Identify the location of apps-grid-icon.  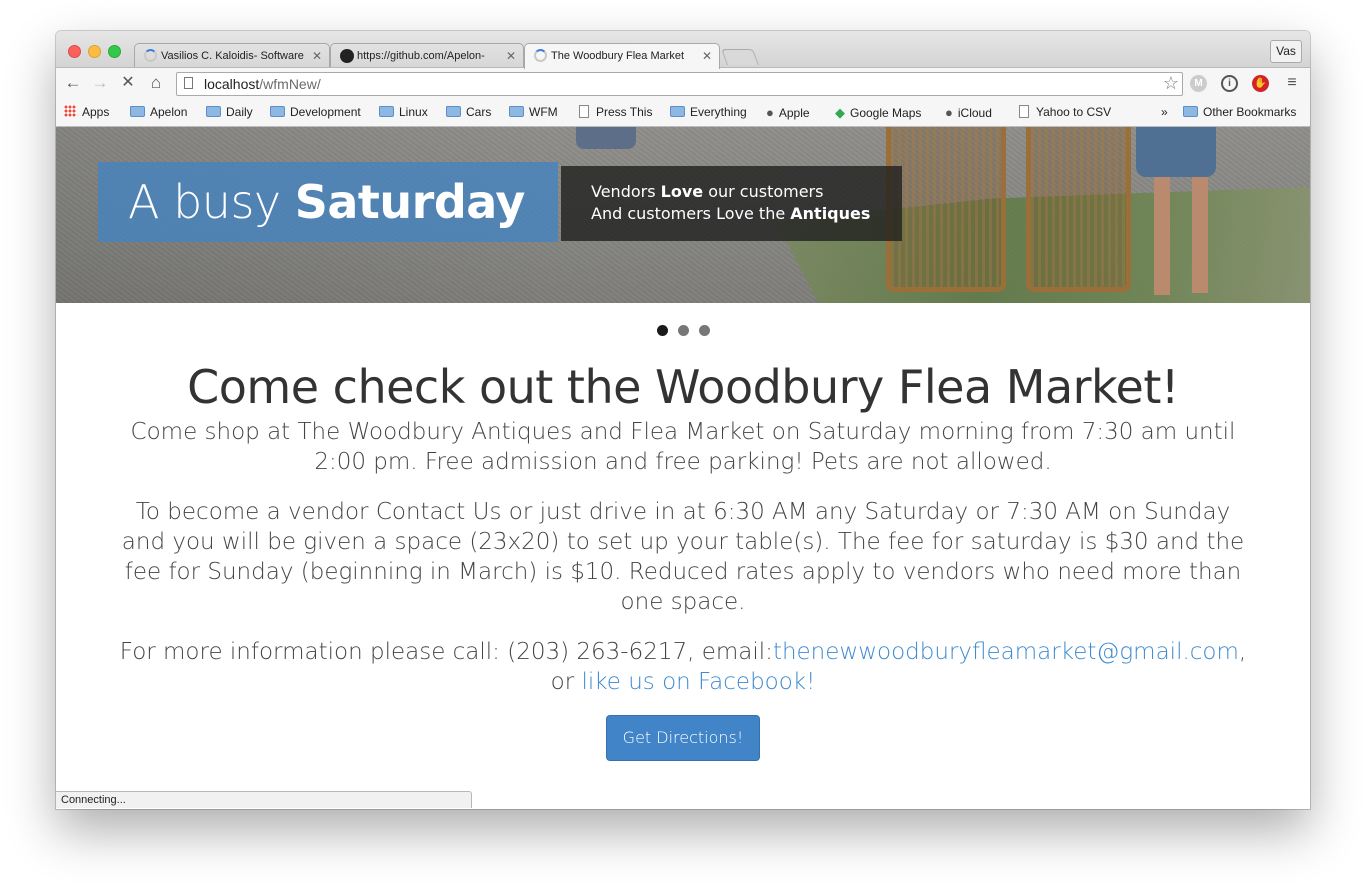
(70, 111).